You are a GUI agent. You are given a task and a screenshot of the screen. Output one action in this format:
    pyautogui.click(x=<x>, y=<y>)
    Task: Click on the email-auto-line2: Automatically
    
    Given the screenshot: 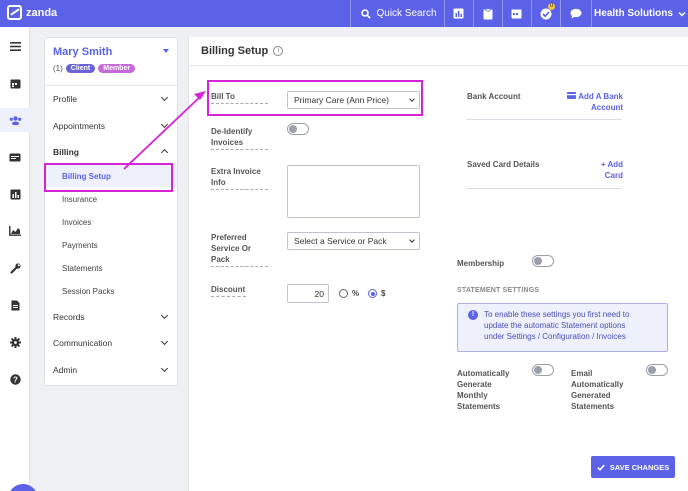 What is the action you would take?
    pyautogui.click(x=597, y=384)
    